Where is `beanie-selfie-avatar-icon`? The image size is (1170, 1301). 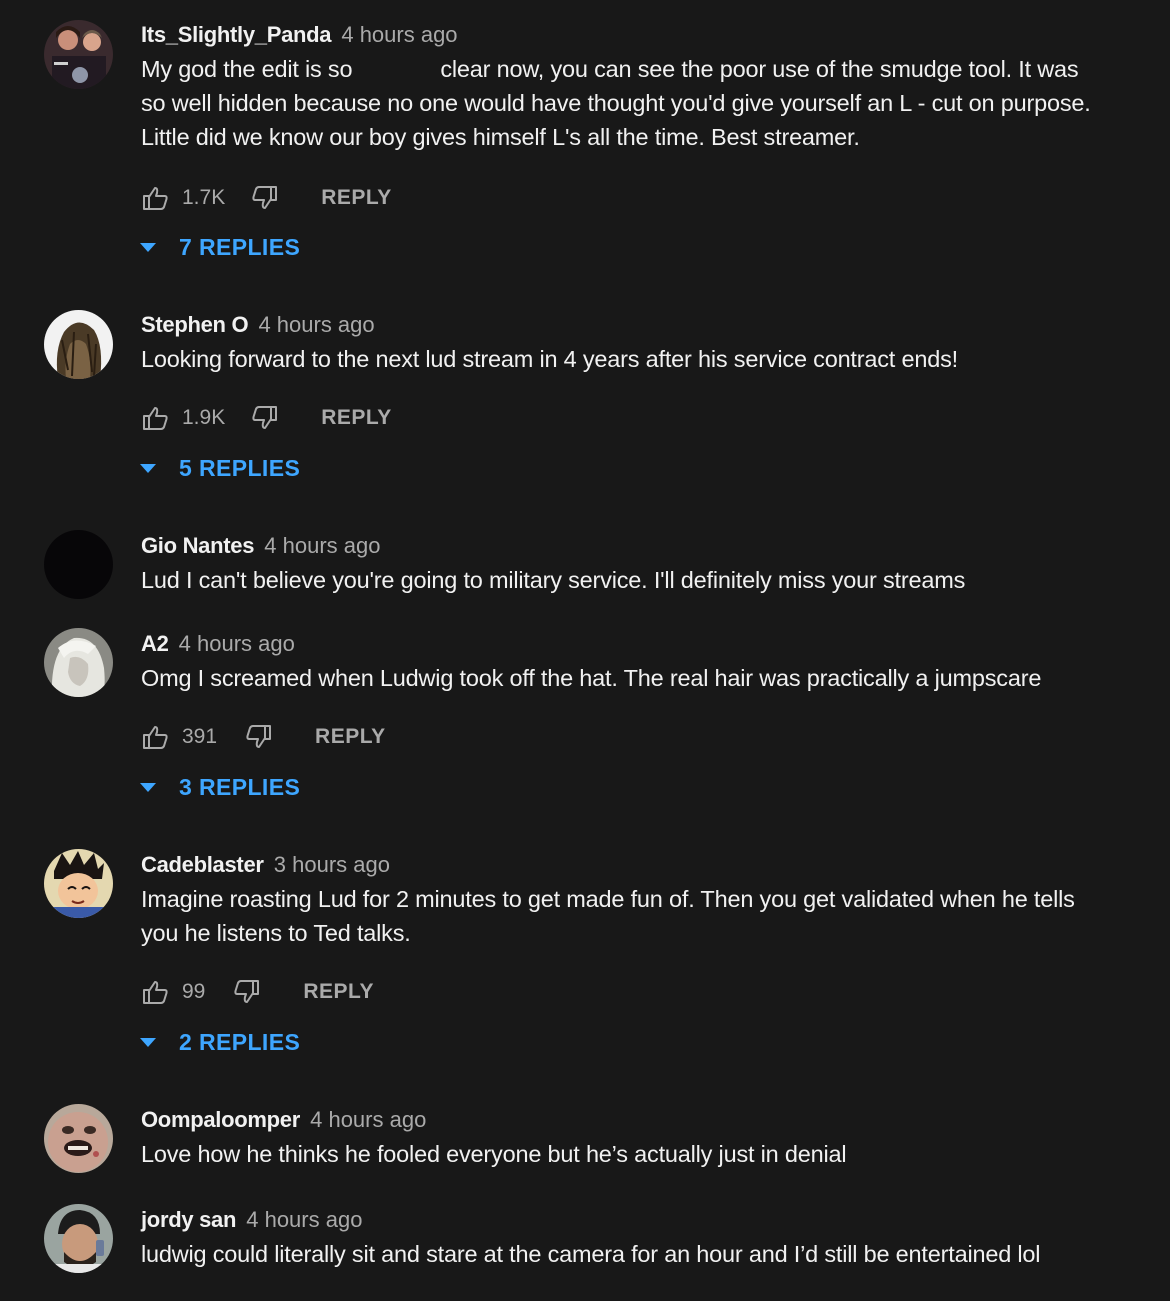
beanie-selfie-avatar-icon is located at coordinates (78, 1238).